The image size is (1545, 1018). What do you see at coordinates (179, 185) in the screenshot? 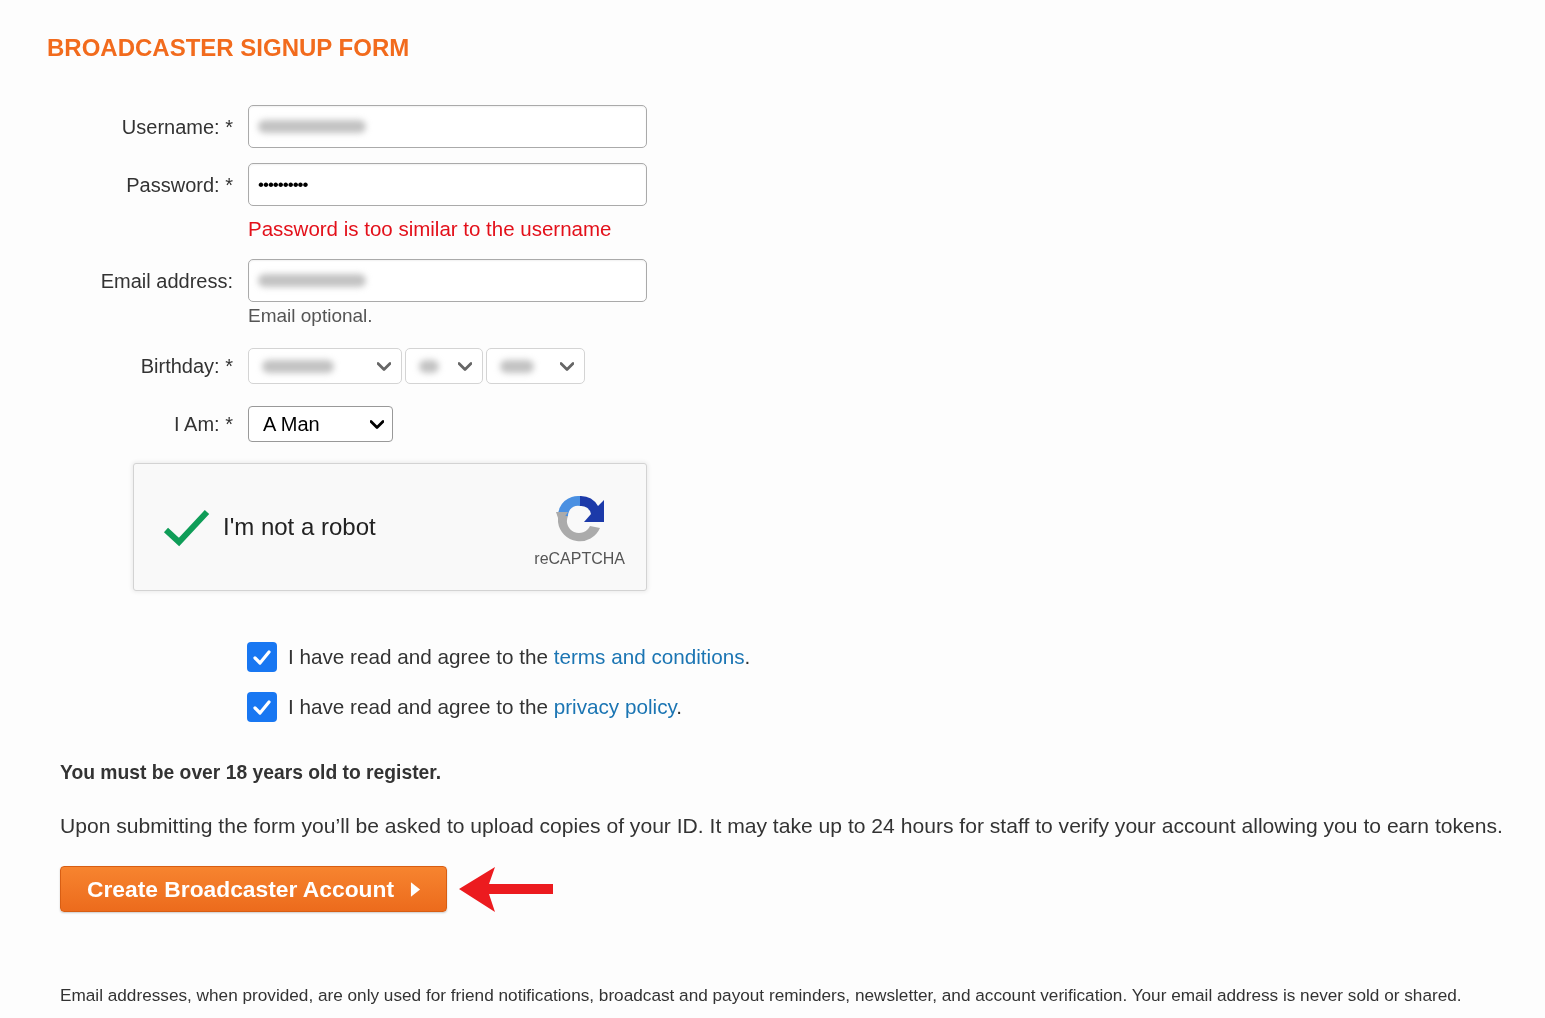
I see `field-label: Password: *` at bounding box center [179, 185].